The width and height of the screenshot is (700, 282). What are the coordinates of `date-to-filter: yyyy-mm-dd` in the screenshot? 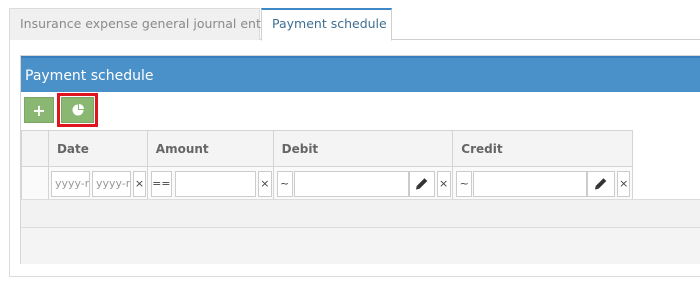 It's located at (111, 183).